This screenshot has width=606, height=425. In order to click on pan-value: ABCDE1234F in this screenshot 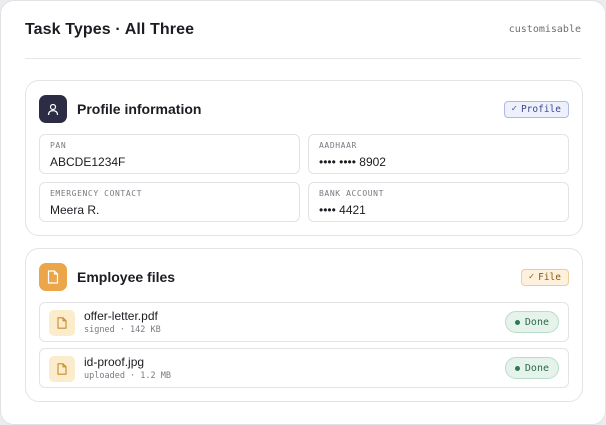, I will do `click(88, 162)`.